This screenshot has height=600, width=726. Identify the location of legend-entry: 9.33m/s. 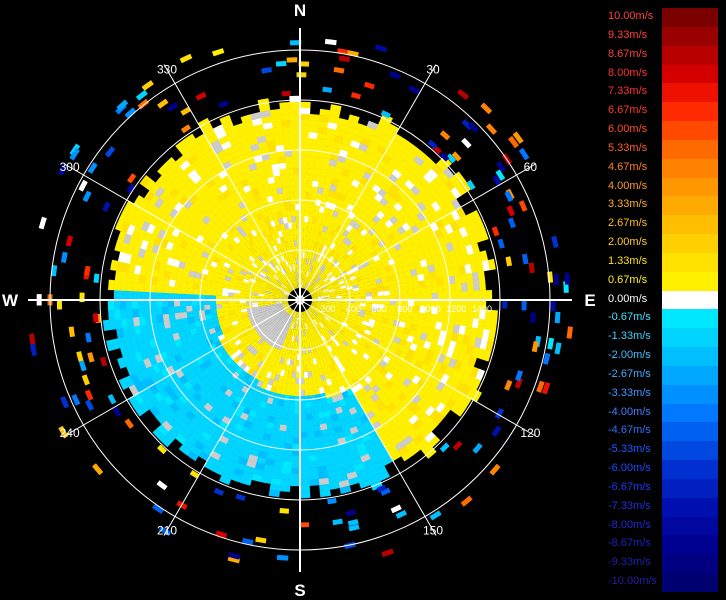
(662, 36).